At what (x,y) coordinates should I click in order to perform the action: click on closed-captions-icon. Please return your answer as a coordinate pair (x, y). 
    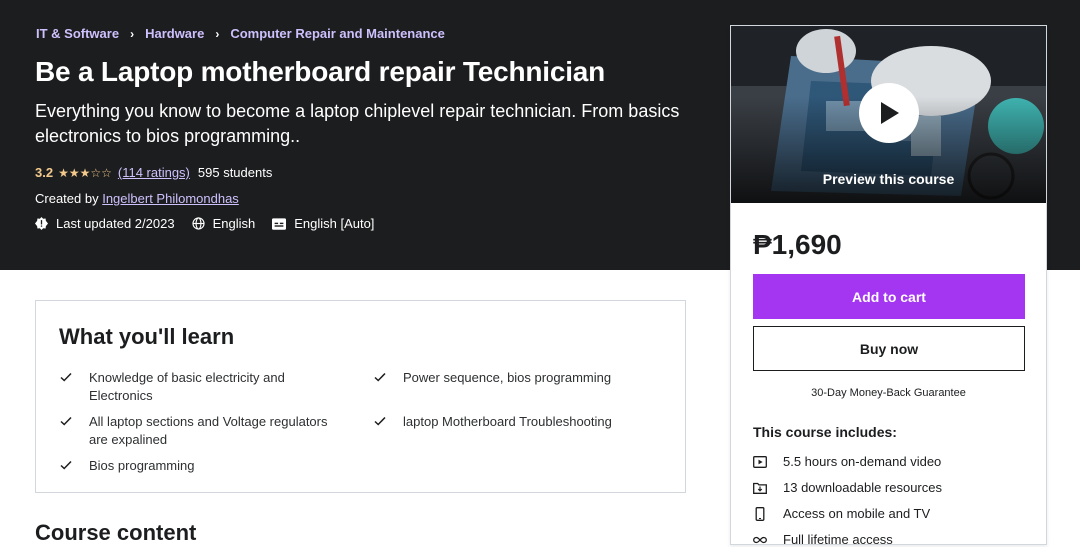
    Looking at the image, I should click on (279, 223).